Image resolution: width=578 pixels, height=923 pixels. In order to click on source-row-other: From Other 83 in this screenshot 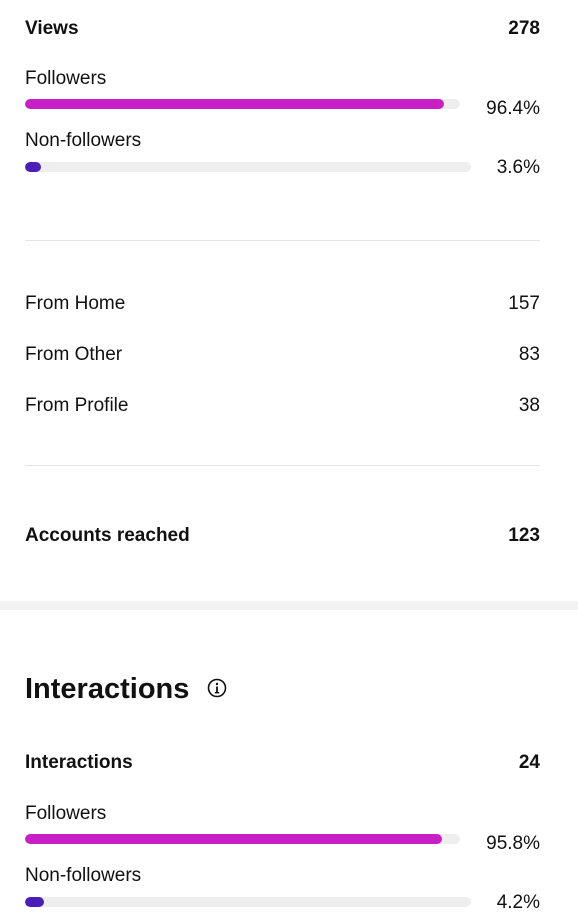, I will do `click(282, 356)`.